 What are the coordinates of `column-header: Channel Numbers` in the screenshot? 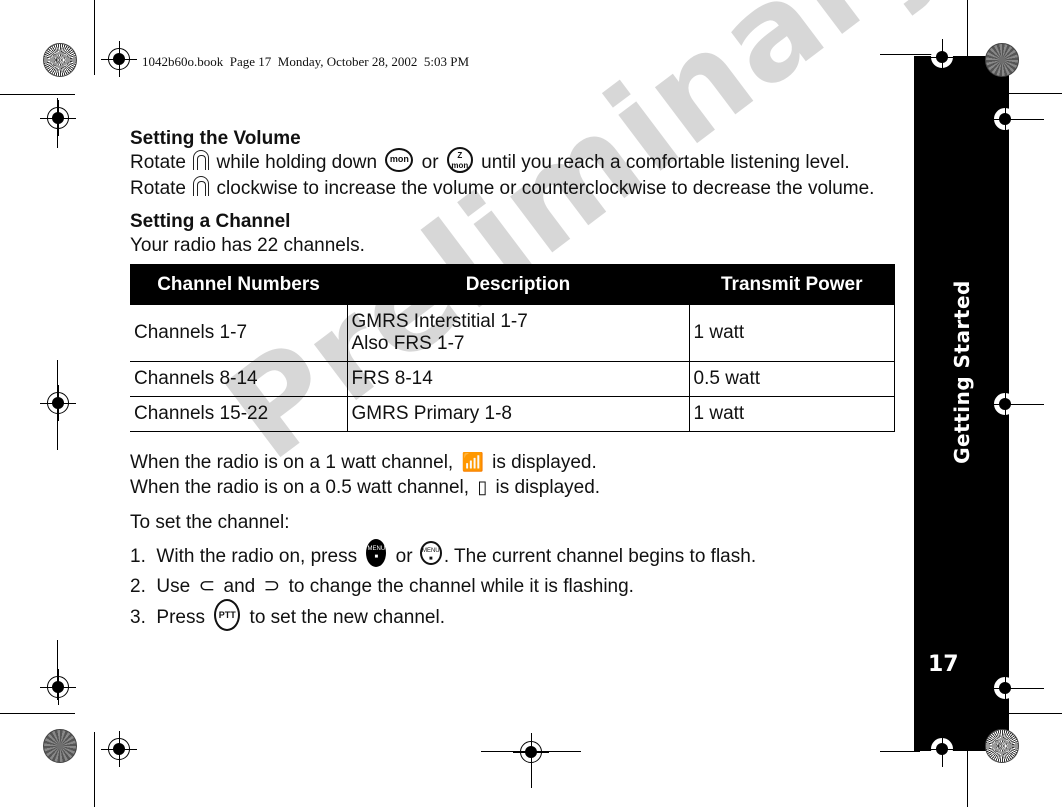 It's located at (238, 284).